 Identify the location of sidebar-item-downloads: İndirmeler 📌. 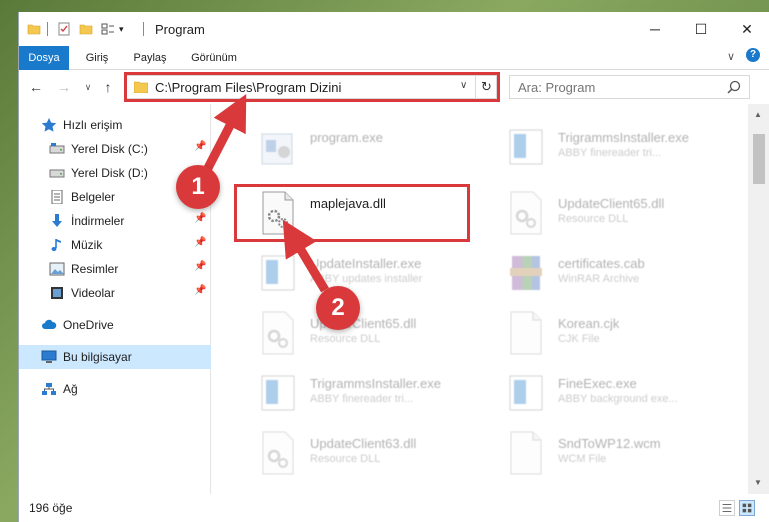
(115, 221).